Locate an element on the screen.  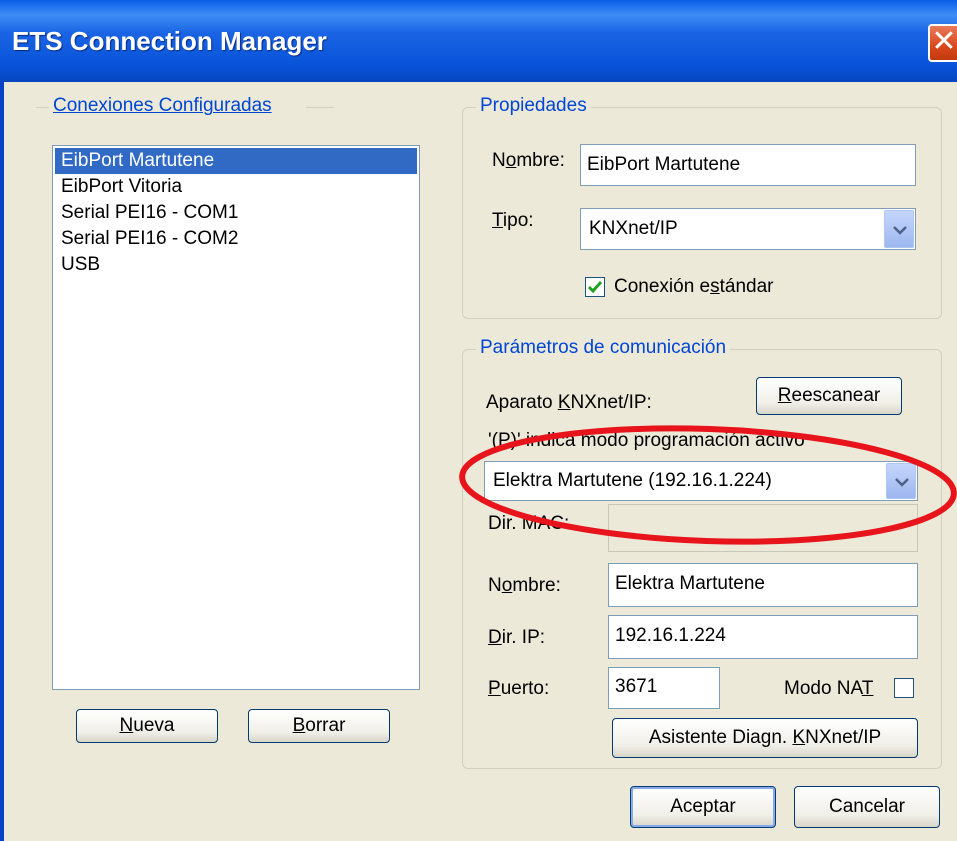
standard-connection-accesskey: s is located at coordinates (715, 286).